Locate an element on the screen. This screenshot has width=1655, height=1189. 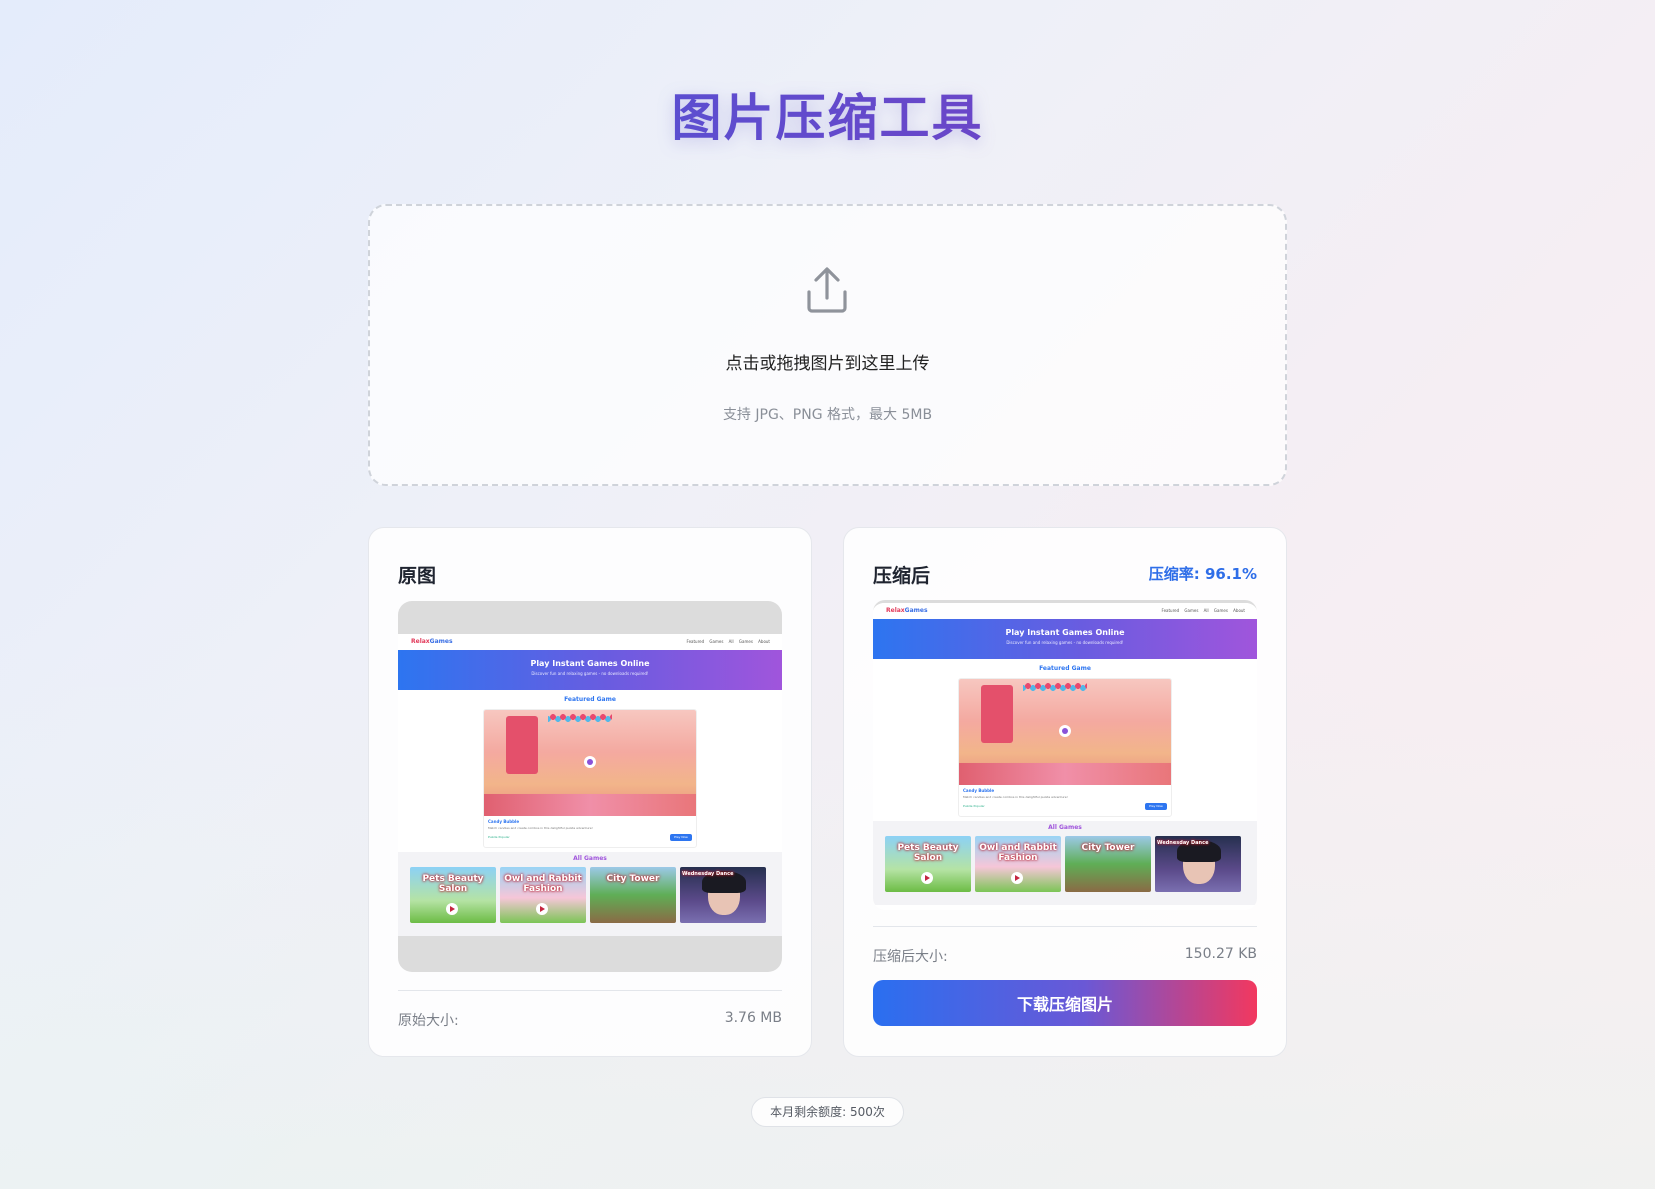
upload-prompt: 点击或拖拽图片到这里上传 is located at coordinates (827, 364).